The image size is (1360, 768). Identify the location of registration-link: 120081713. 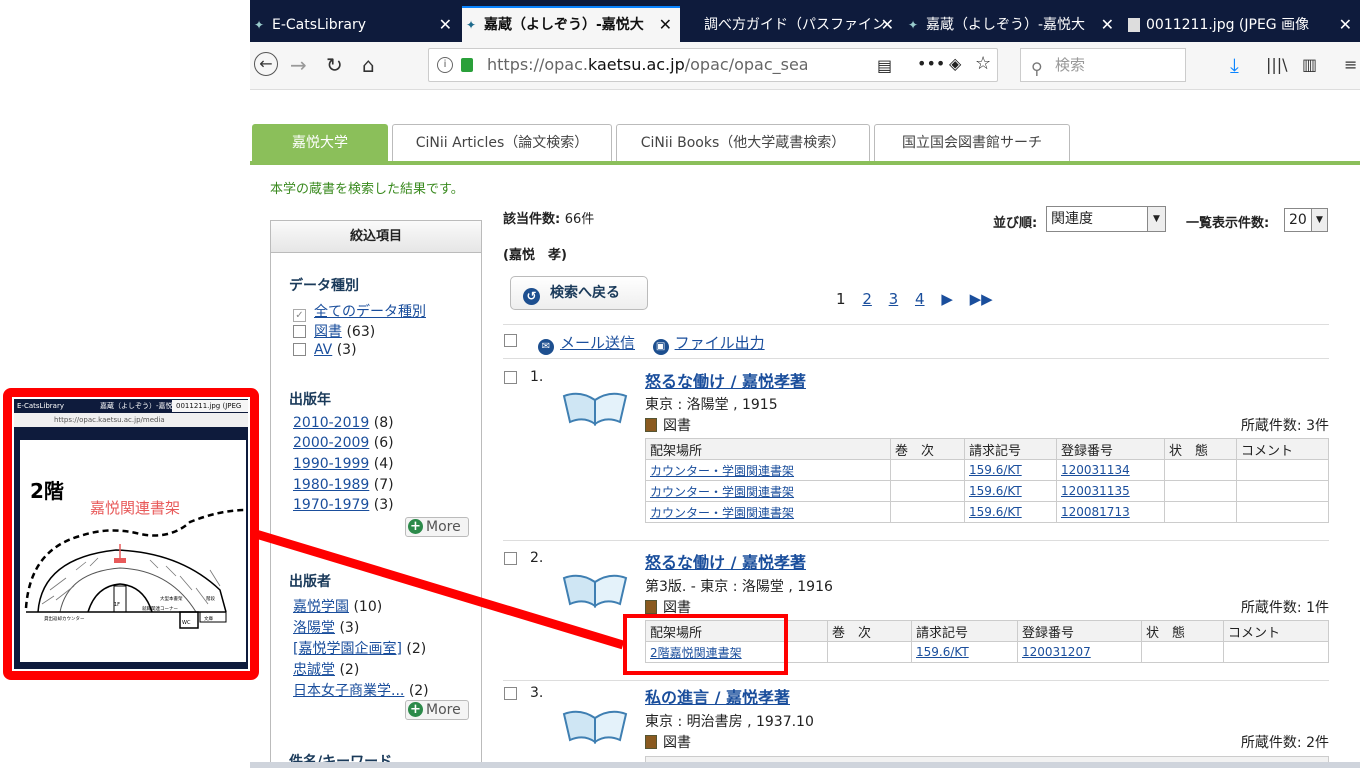
(1095, 512).